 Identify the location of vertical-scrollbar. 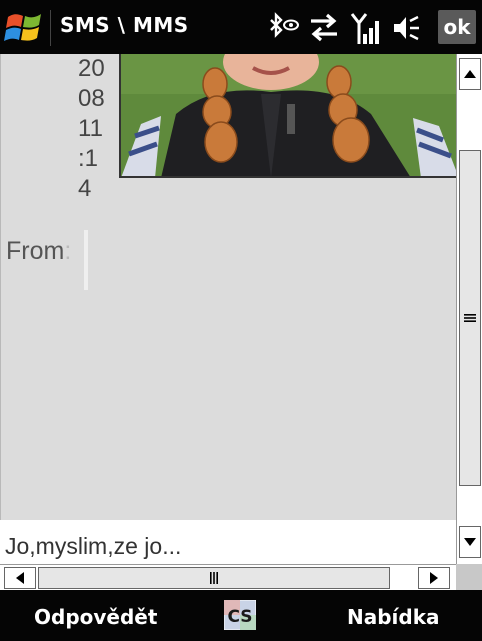
(469, 309).